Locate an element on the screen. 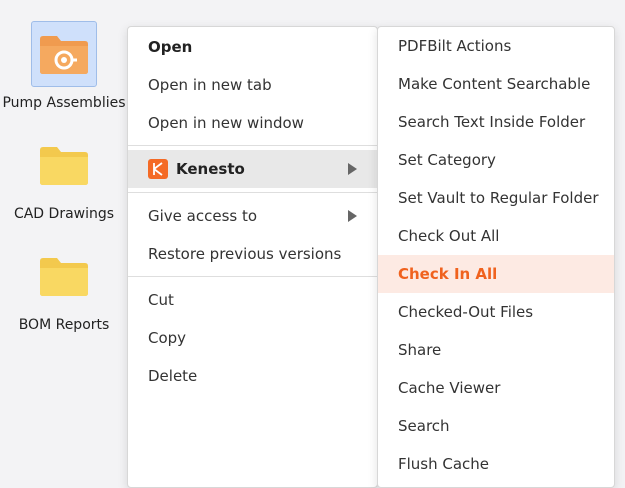 The width and height of the screenshot is (625, 488). submenu-item-search: Search is located at coordinates (496, 426).